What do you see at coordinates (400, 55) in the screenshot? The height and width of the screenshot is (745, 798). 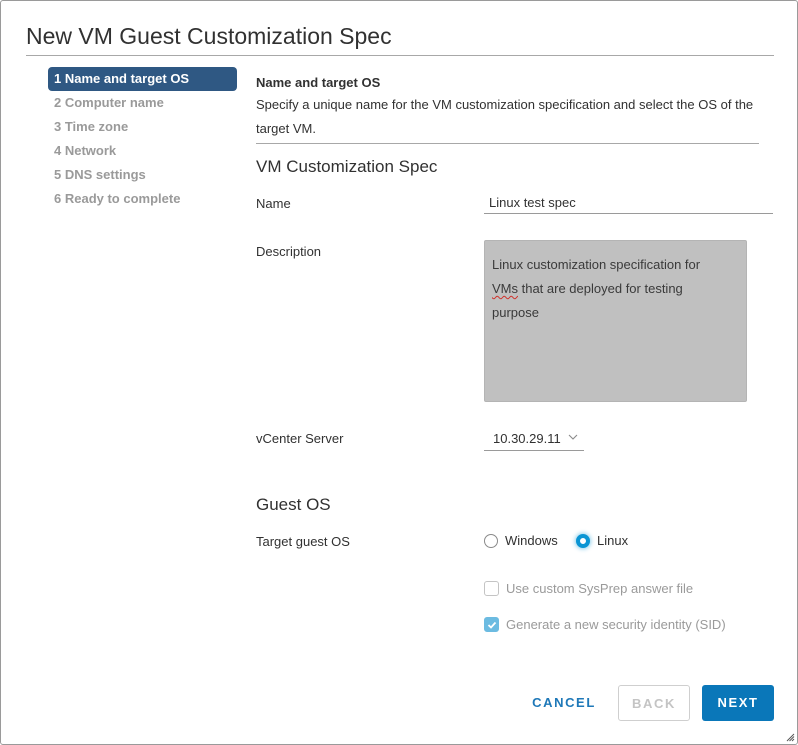 I see `title-divider` at bounding box center [400, 55].